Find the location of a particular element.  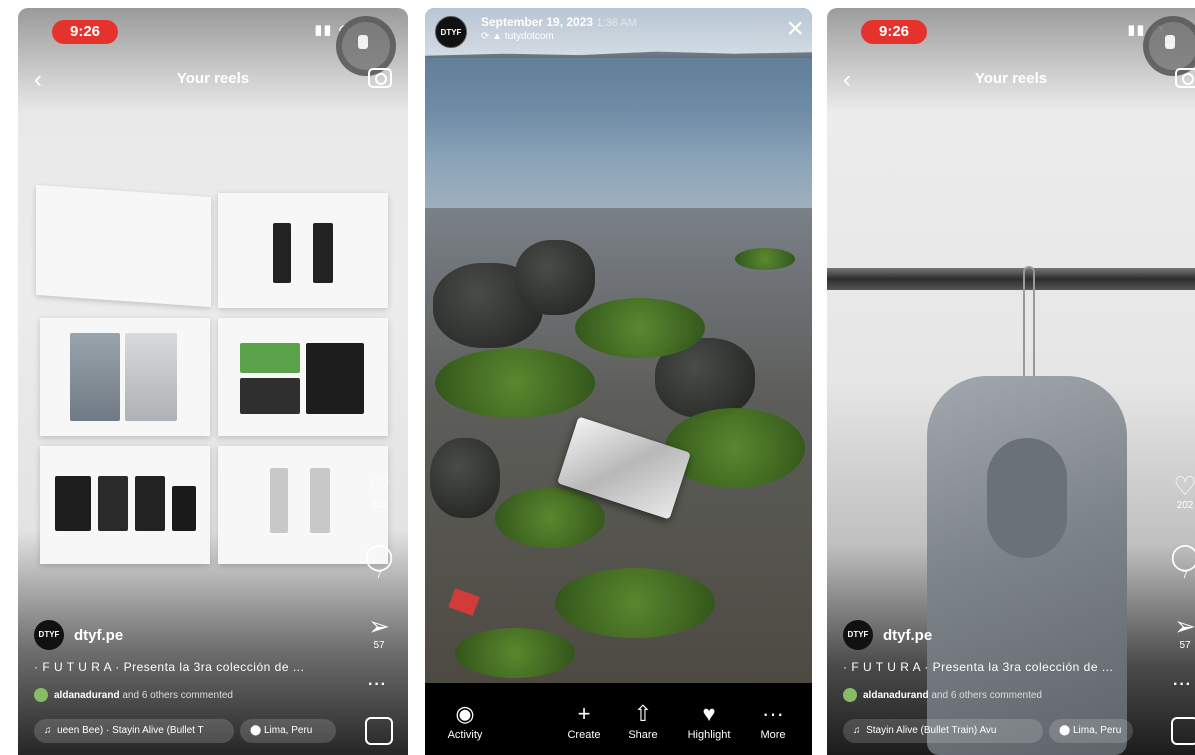

audio-title: ueen Bee) · Stayin Alive (Bullet T is located at coordinates (130, 730).